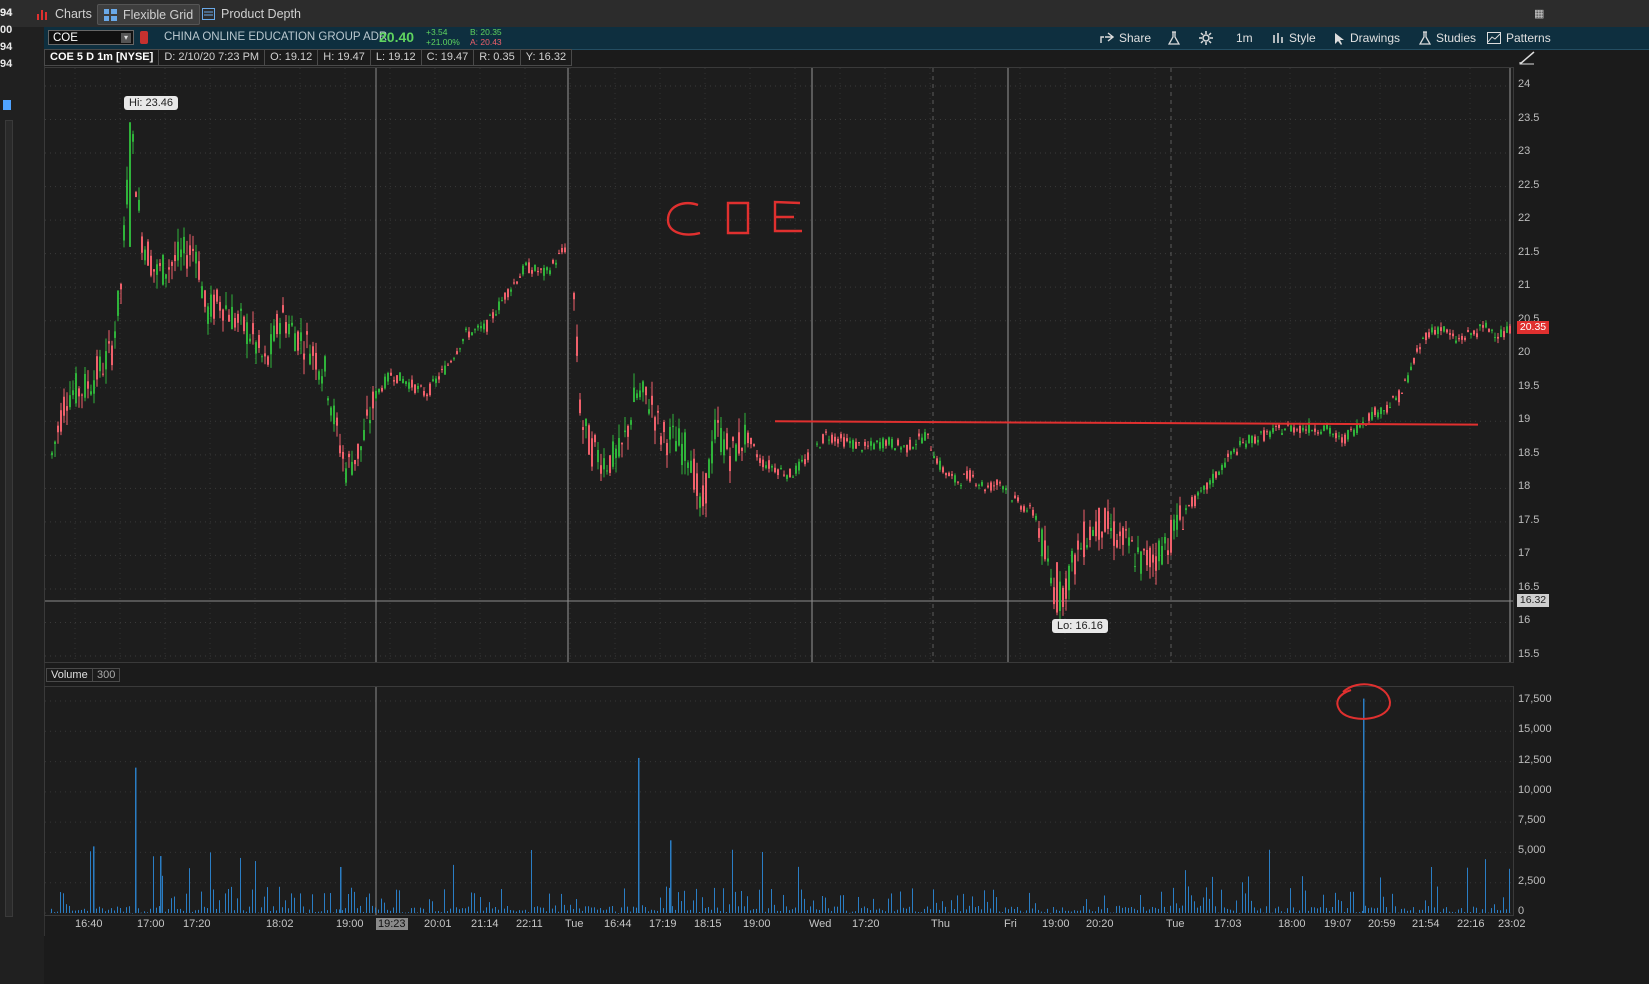 The image size is (1649, 984). Describe the element at coordinates (735, 217) in the screenshot. I see `handwritten-coe-drawing` at that location.